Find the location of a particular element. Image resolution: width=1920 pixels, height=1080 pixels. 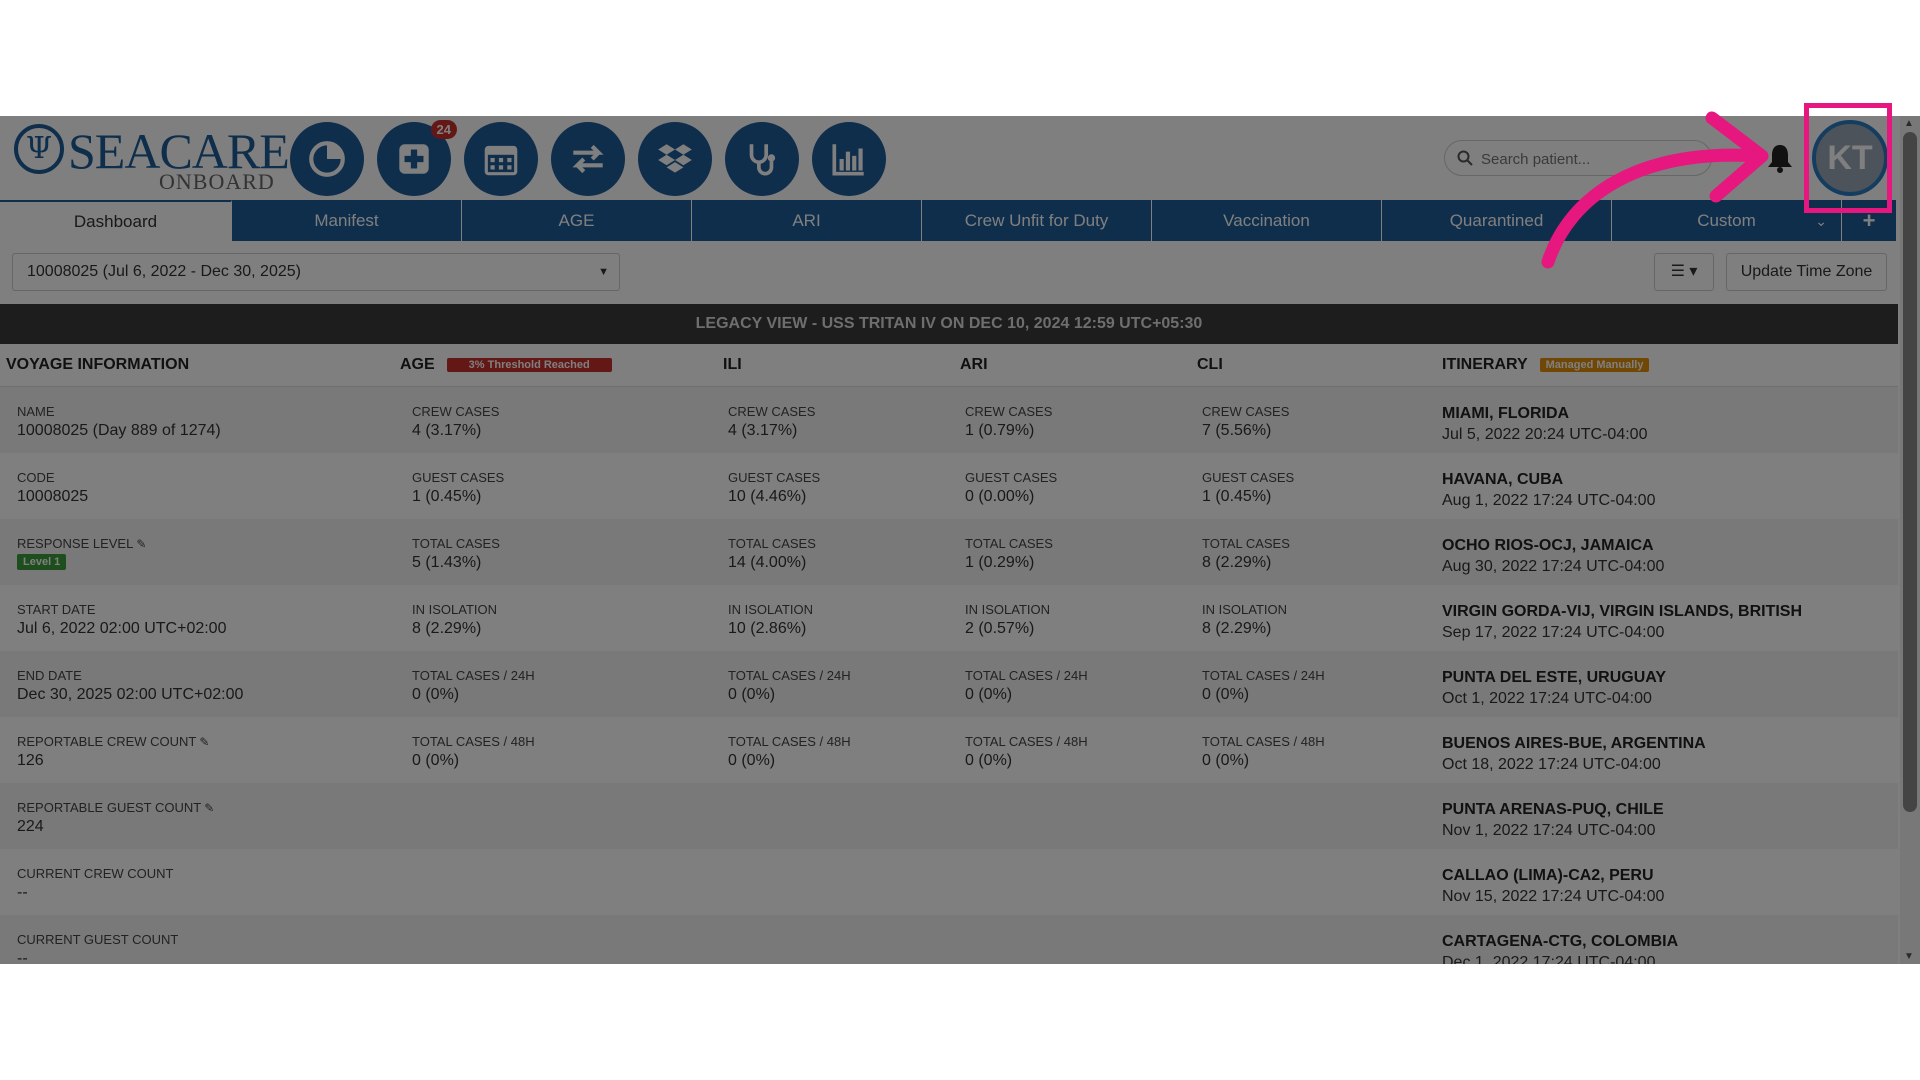

seacare-logo: Ψ SEACARE ONBOARD is located at coordinates (152, 159).